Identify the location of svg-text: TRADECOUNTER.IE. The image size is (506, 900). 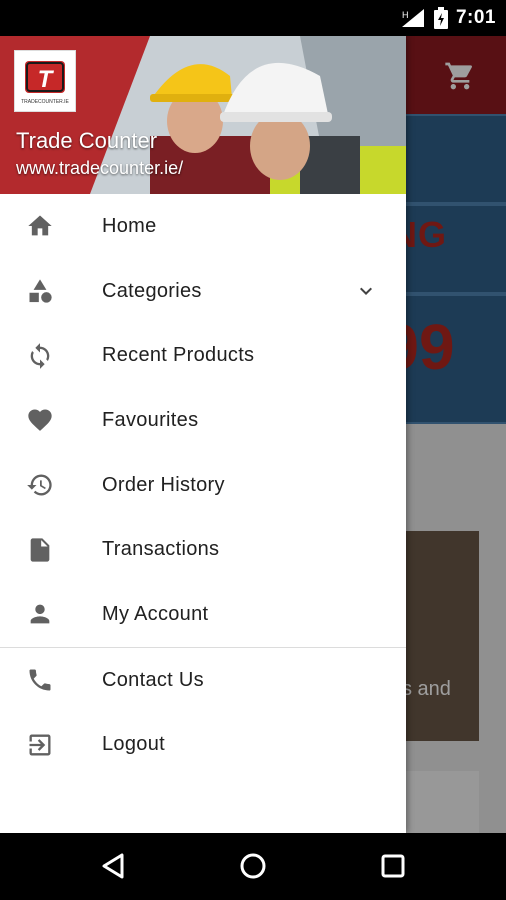
(45, 102).